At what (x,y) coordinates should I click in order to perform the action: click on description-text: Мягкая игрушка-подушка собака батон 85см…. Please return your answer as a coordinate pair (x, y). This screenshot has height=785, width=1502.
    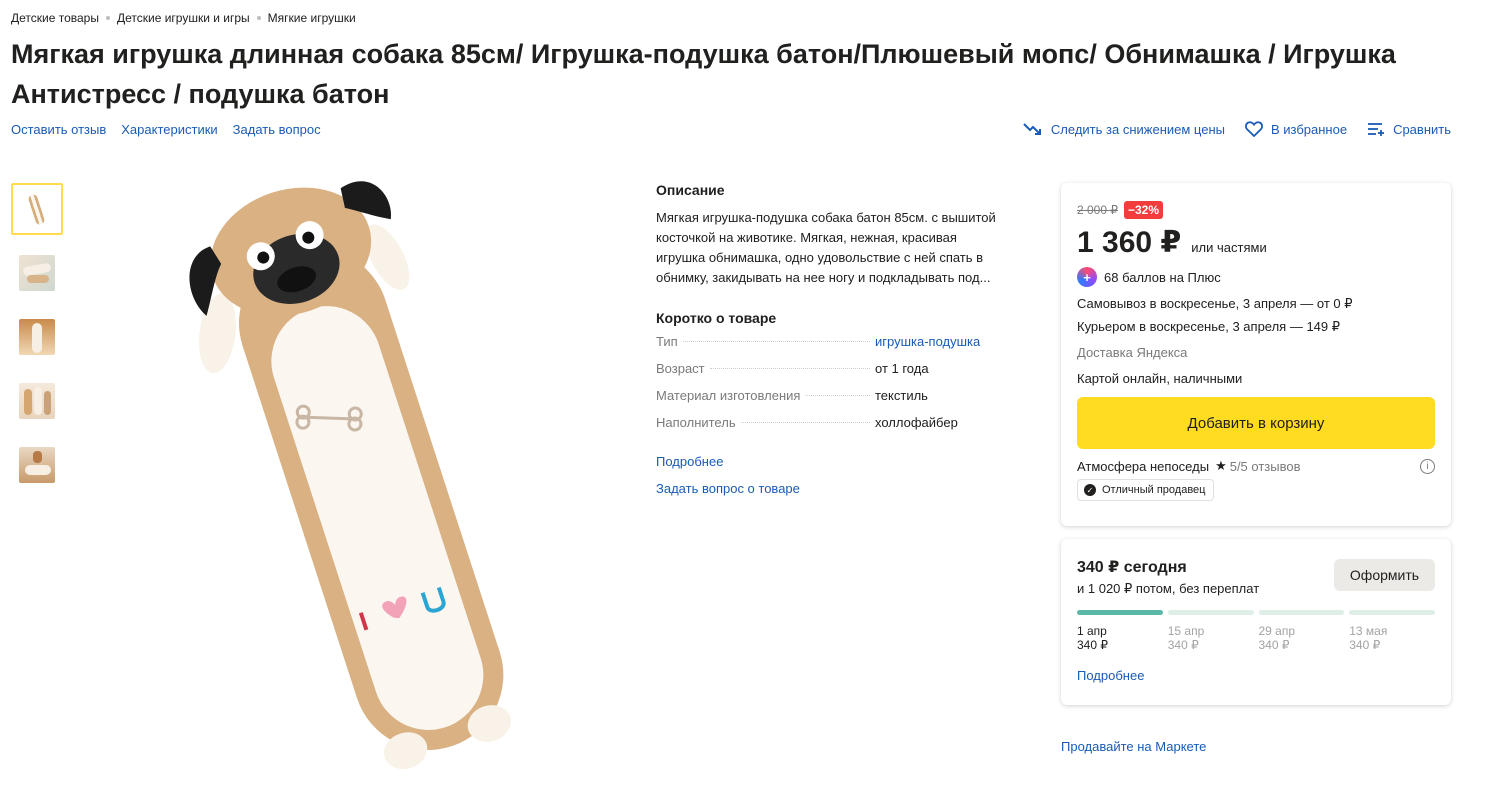
    Looking at the image, I should click on (826, 247).